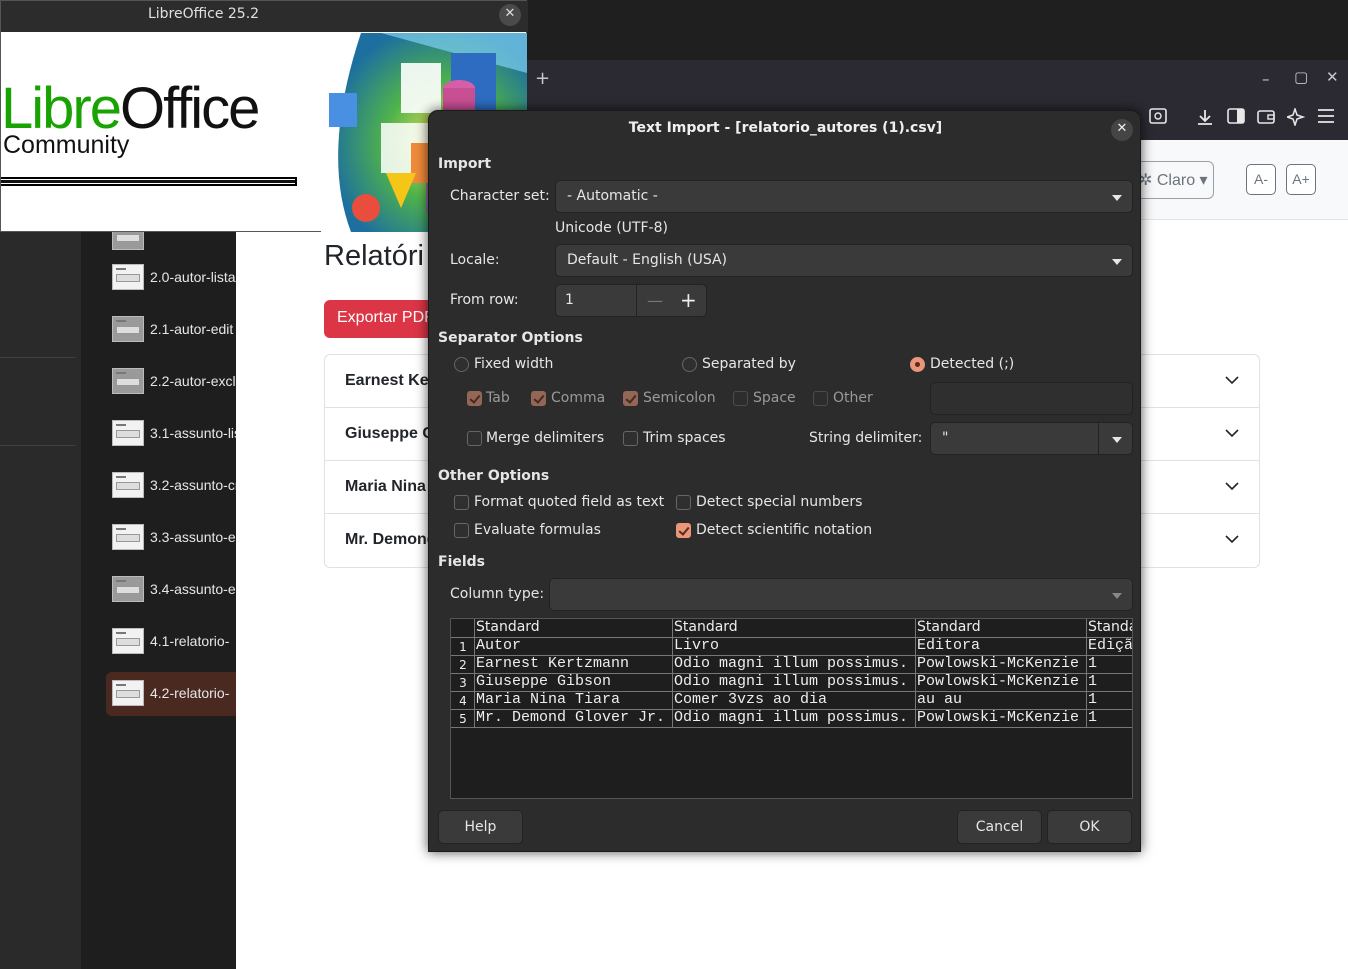  Describe the element at coordinates (1093, 663) in the screenshot. I see `table-cell: 1` at that location.